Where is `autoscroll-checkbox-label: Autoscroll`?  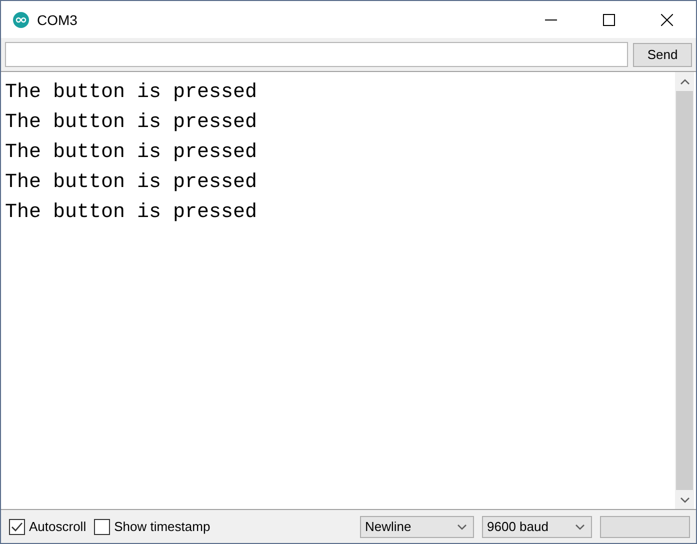 autoscroll-checkbox-label: Autoscroll is located at coordinates (57, 526).